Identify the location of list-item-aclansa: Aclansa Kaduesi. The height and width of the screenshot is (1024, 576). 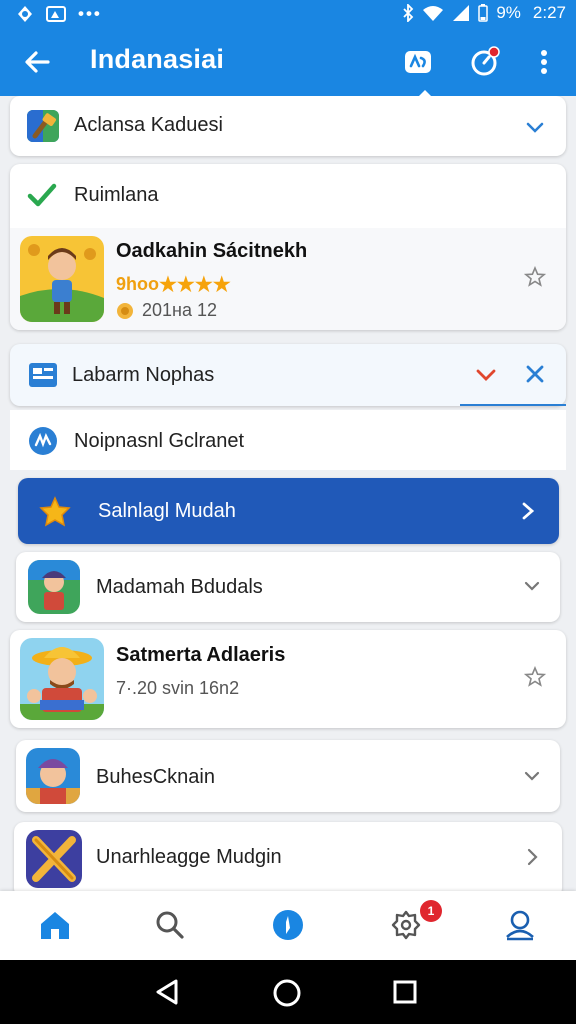
(288, 126).